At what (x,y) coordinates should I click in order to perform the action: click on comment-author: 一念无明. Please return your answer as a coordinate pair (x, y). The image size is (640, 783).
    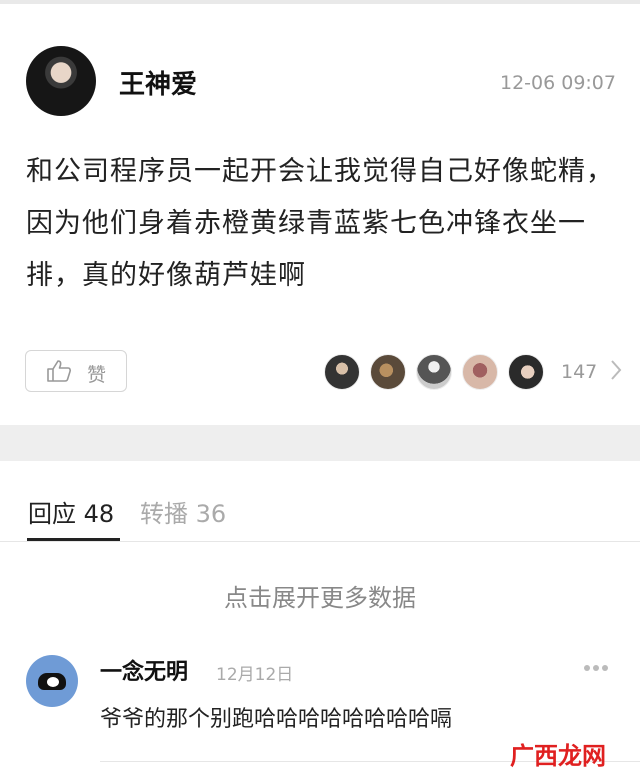
    Looking at the image, I should click on (144, 670).